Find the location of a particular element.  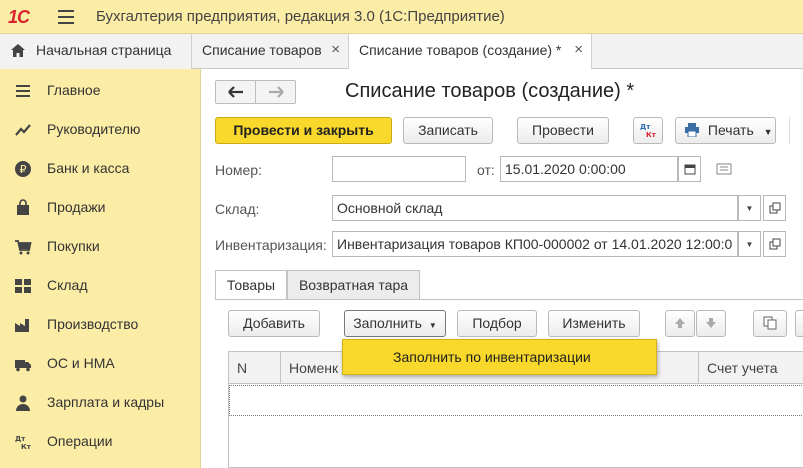

add-button: Добавить is located at coordinates (274, 323).